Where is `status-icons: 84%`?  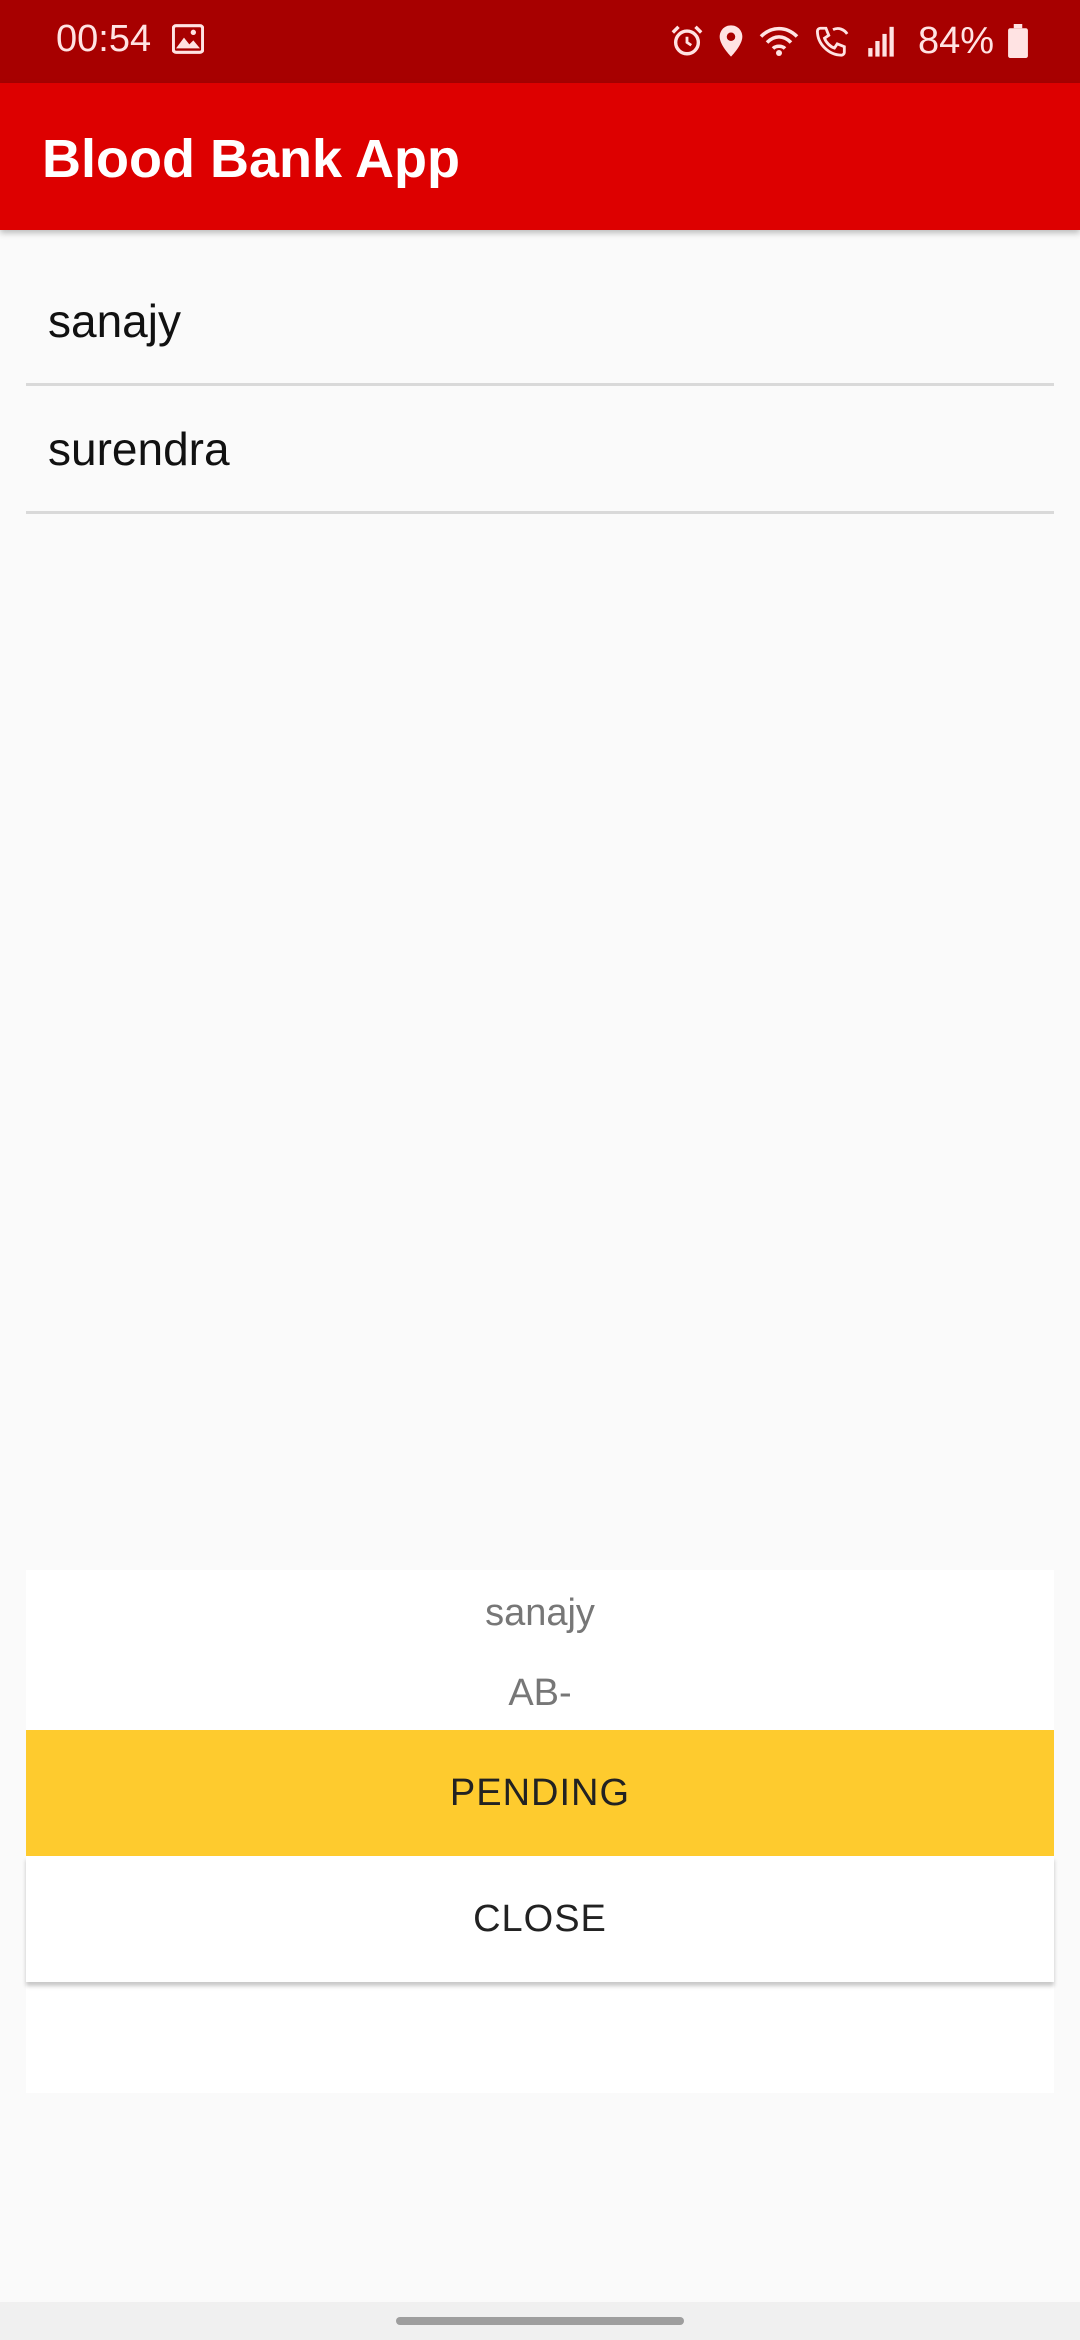
status-icons: 84% is located at coordinates (849, 41).